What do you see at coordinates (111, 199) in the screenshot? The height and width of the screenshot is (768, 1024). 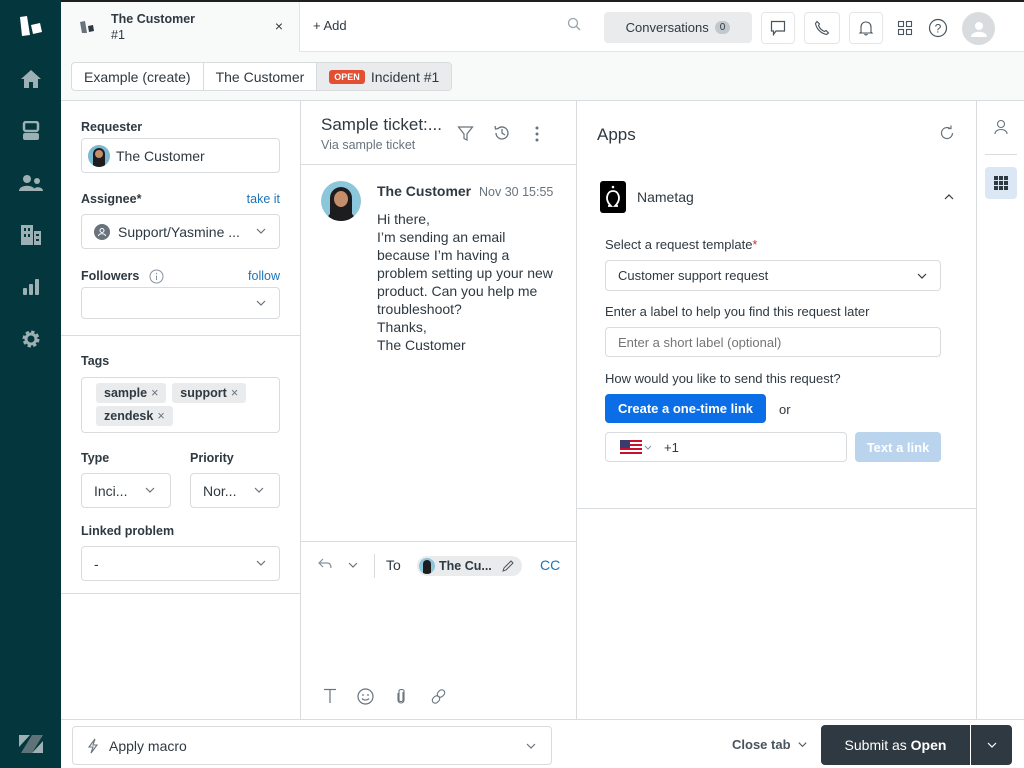 I see `assignee-label: Assignee*` at bounding box center [111, 199].